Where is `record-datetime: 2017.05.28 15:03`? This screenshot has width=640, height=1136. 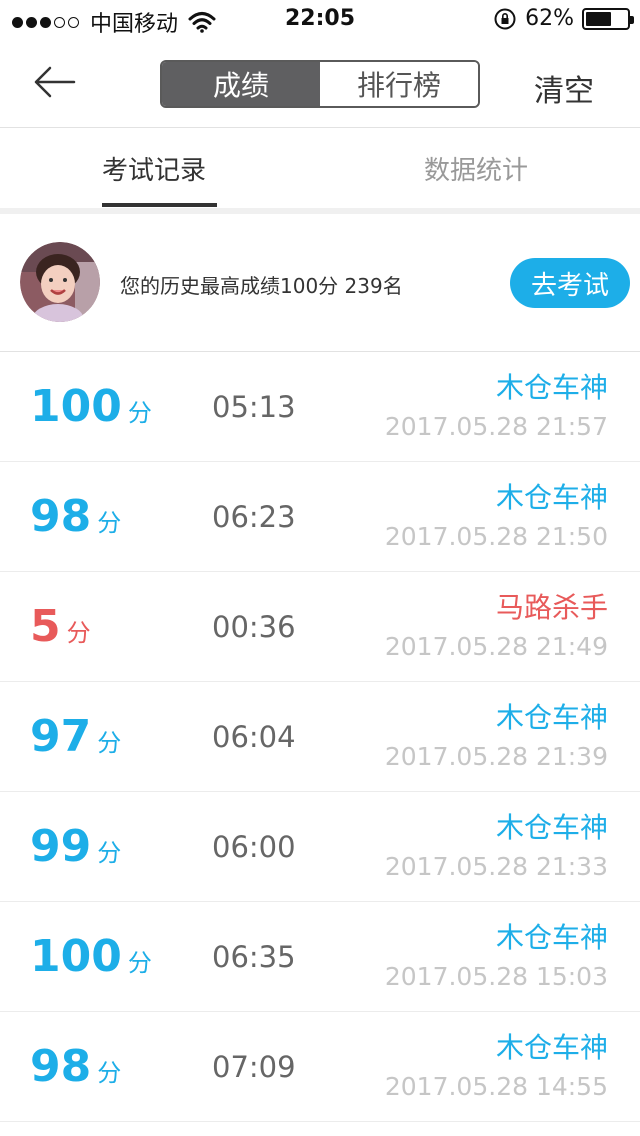 record-datetime: 2017.05.28 15:03 is located at coordinates (496, 976).